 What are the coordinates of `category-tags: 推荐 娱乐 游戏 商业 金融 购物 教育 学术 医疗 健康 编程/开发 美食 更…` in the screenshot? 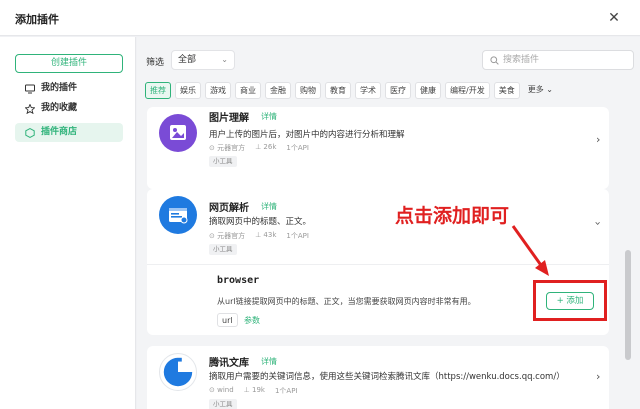 It's located at (351, 91).